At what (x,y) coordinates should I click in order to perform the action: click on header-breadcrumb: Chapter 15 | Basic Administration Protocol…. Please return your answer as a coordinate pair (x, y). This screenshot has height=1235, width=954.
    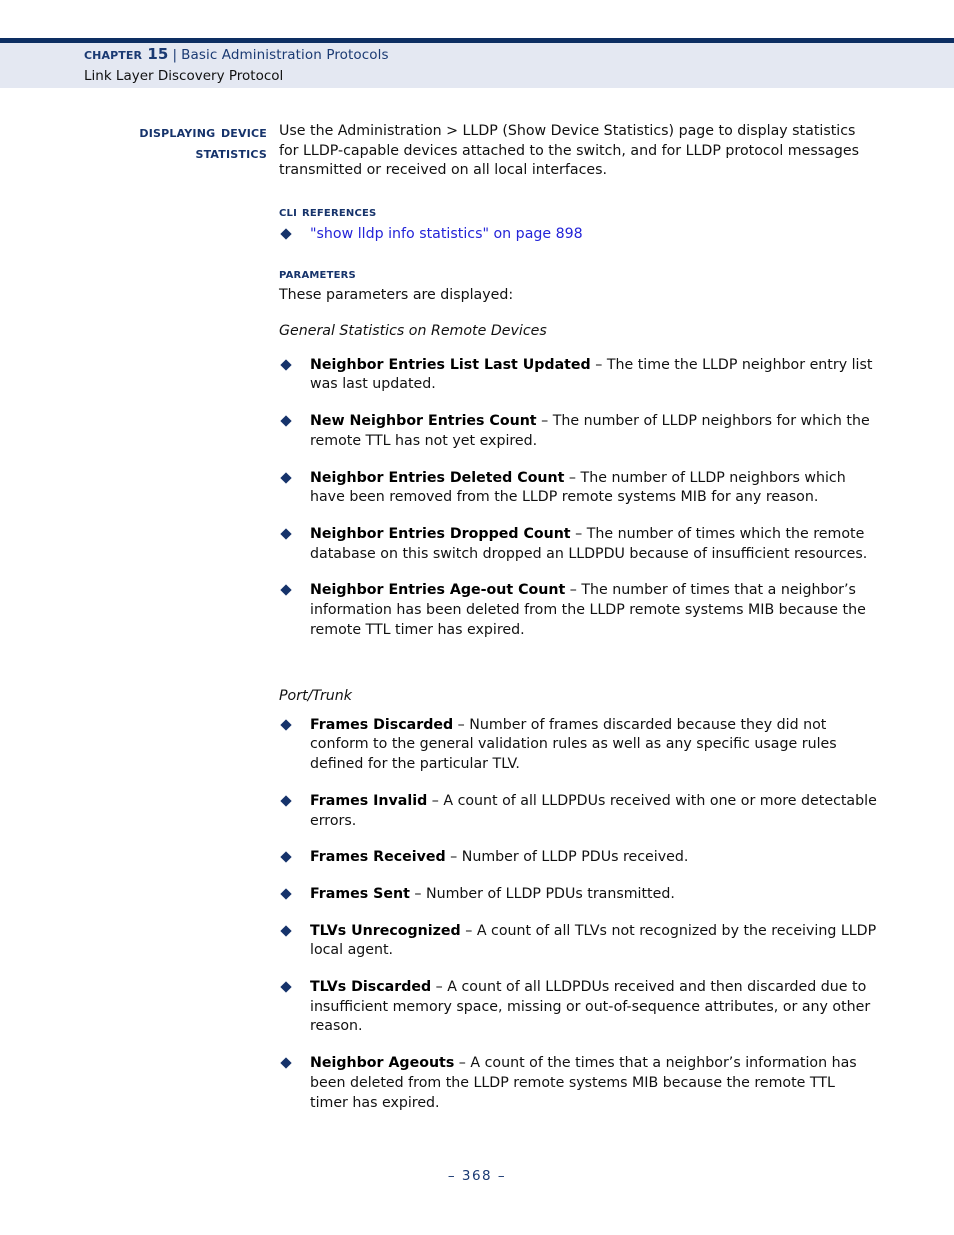
    Looking at the image, I should click on (484, 55).